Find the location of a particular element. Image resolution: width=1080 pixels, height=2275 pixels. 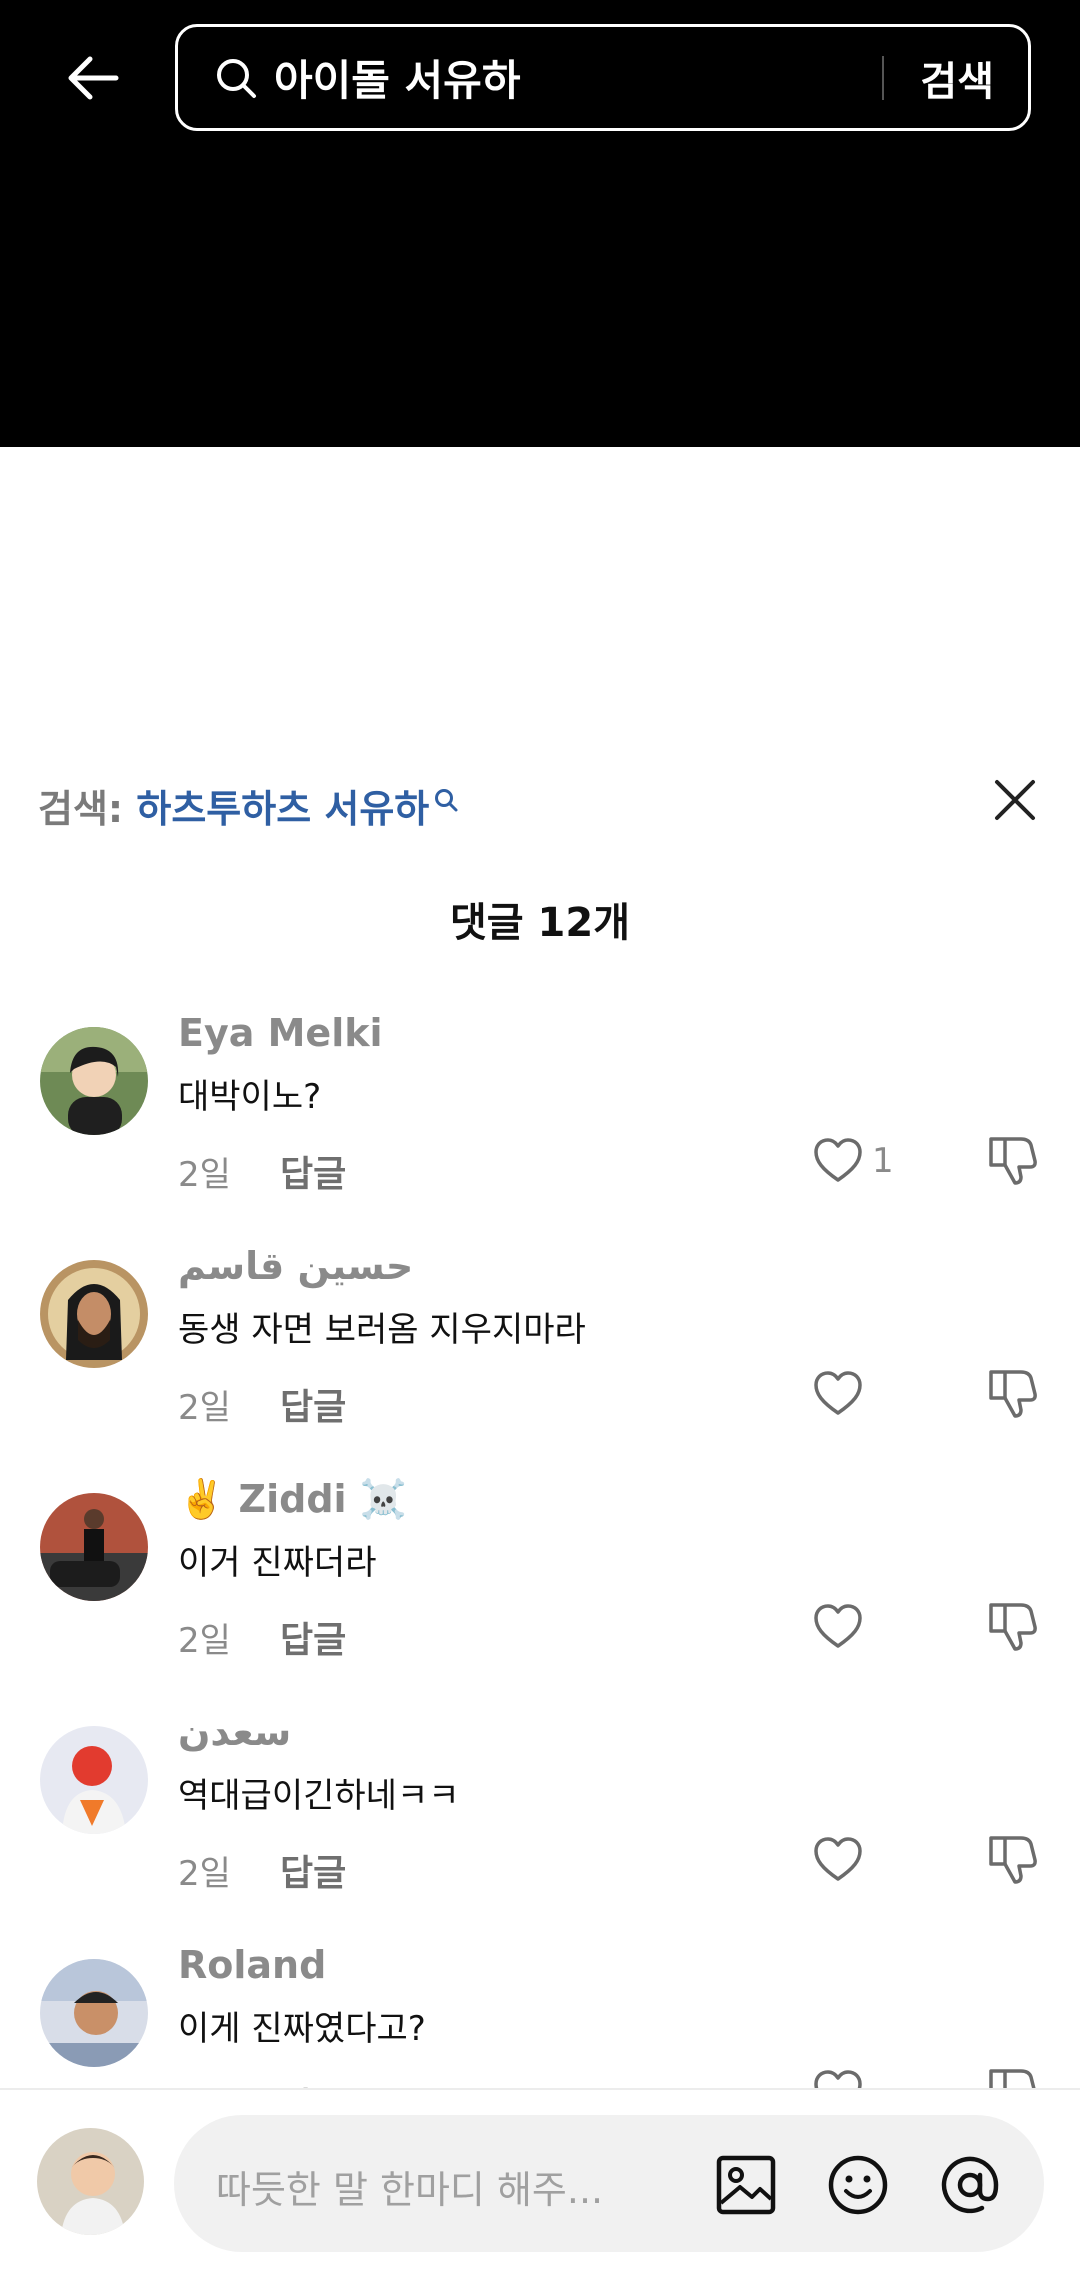

like-button: 1 is located at coordinates (853, 1161).